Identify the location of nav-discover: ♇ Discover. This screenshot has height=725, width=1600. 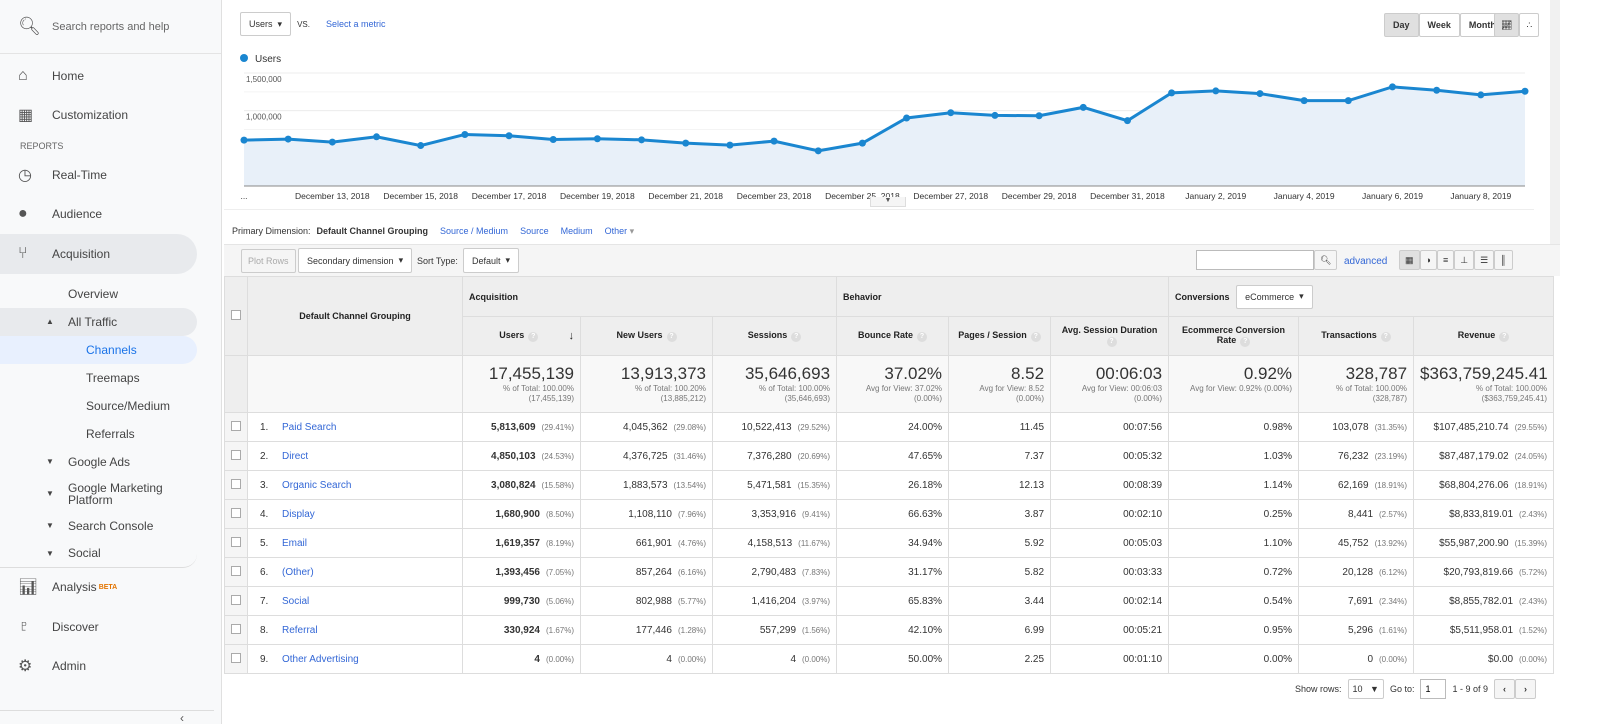
(98, 627).